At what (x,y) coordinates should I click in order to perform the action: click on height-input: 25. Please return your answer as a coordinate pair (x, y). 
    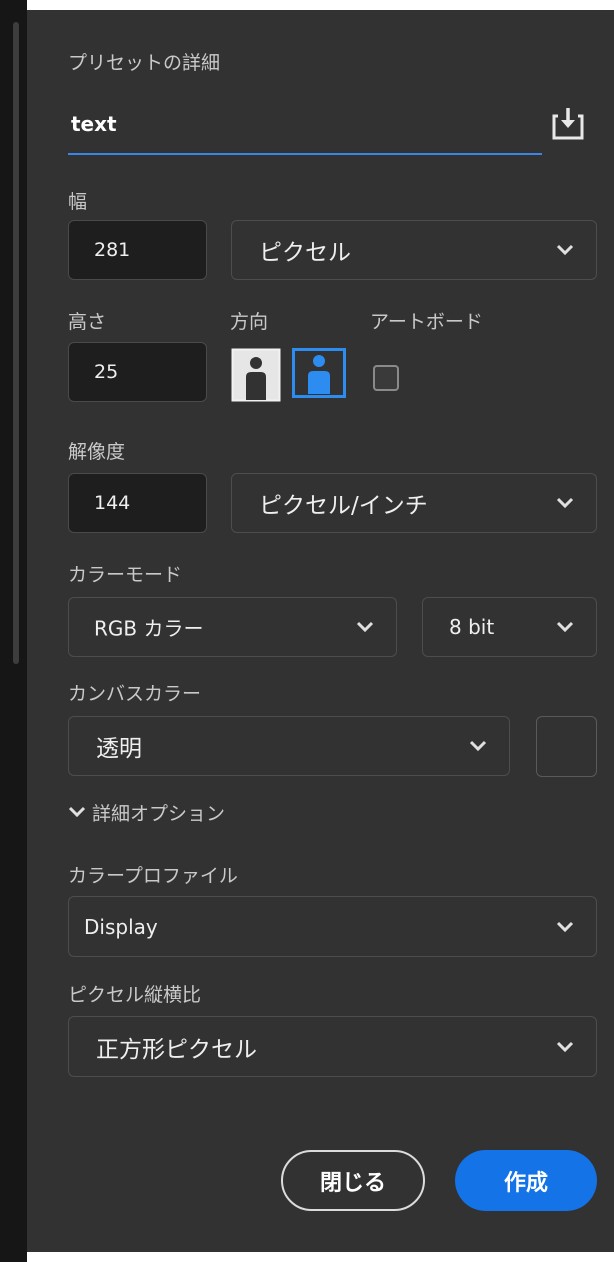
    Looking at the image, I should click on (137, 372).